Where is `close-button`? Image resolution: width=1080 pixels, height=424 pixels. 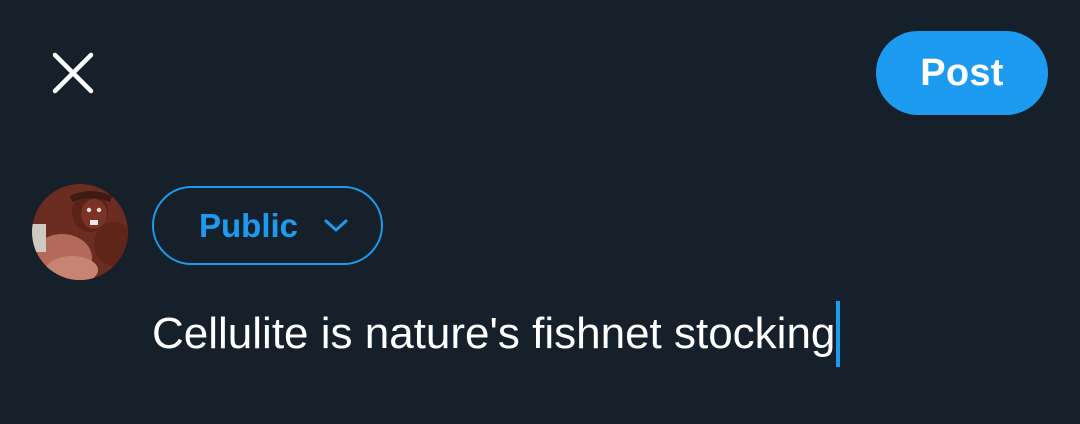 close-button is located at coordinates (73, 73).